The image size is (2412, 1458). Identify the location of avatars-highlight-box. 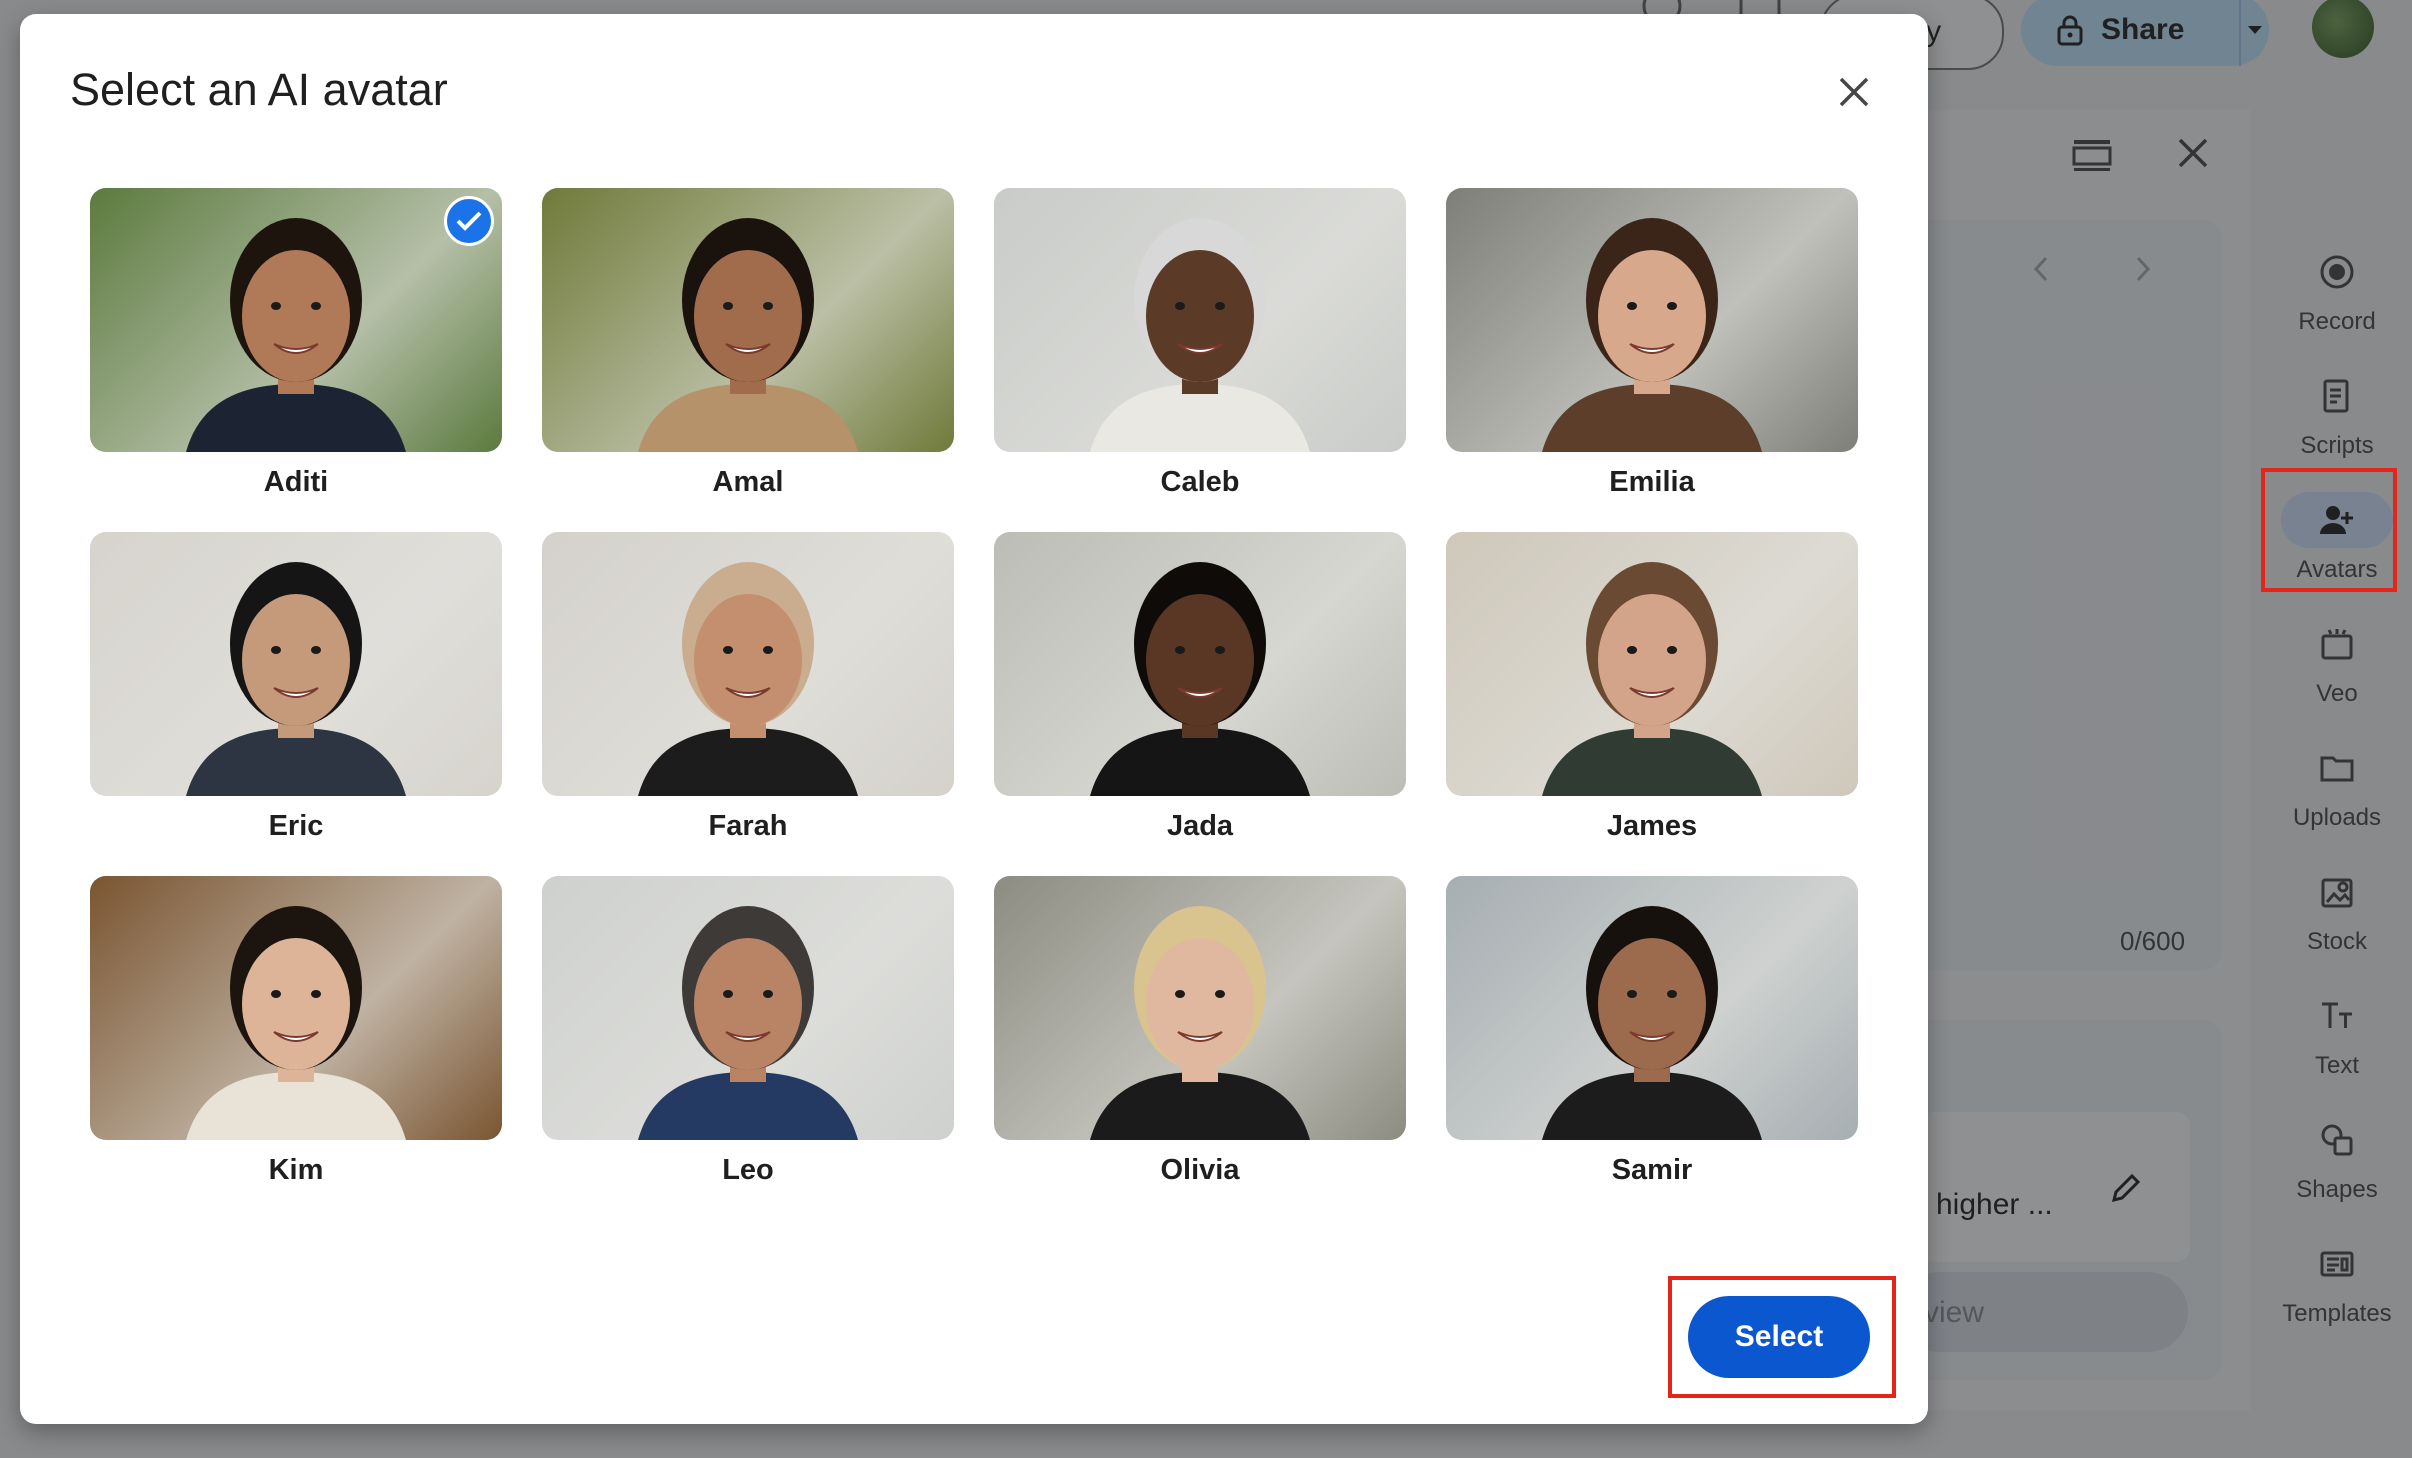
(2329, 530).